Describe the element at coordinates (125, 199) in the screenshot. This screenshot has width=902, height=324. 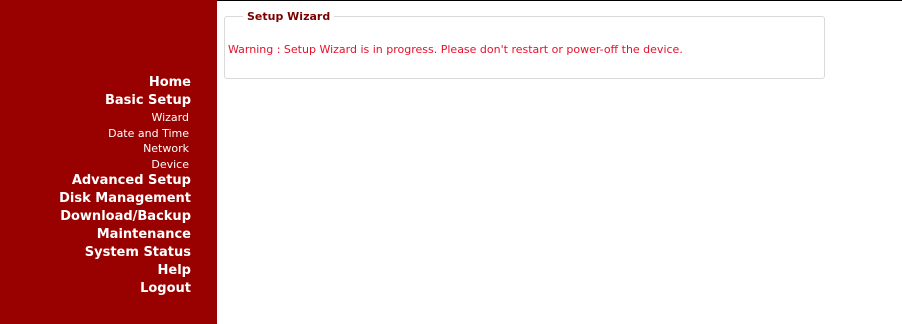
I see `sidebar-item-disk-management: Disk Management` at that location.